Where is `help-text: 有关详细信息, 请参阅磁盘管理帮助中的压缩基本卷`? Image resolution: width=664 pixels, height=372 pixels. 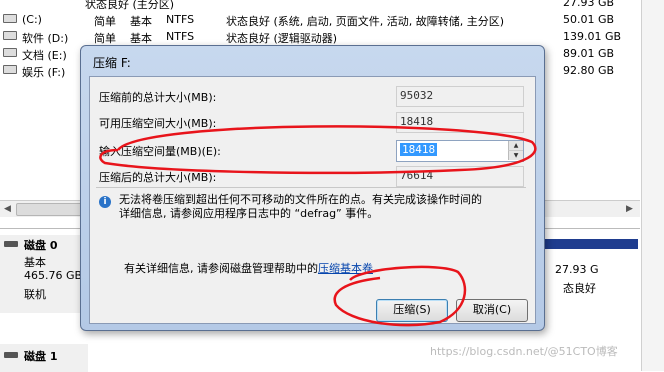
help-text: 有关详细信息, 请参阅磁盘管理帮助中的压缩基本卷 is located at coordinates (248, 268).